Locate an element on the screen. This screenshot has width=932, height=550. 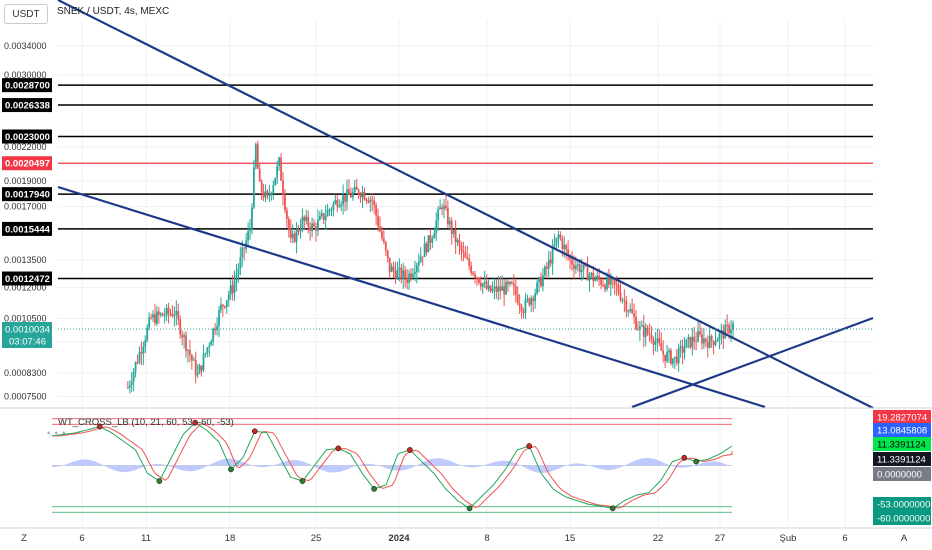
indicator-settings-dots: • • • is located at coordinates (56, 433).